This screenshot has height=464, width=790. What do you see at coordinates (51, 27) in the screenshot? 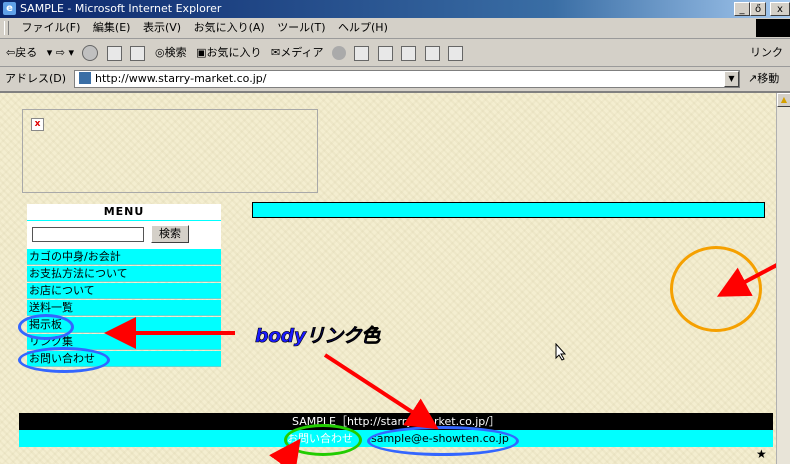
I see `menu-file: ファイル(F)` at bounding box center [51, 27].